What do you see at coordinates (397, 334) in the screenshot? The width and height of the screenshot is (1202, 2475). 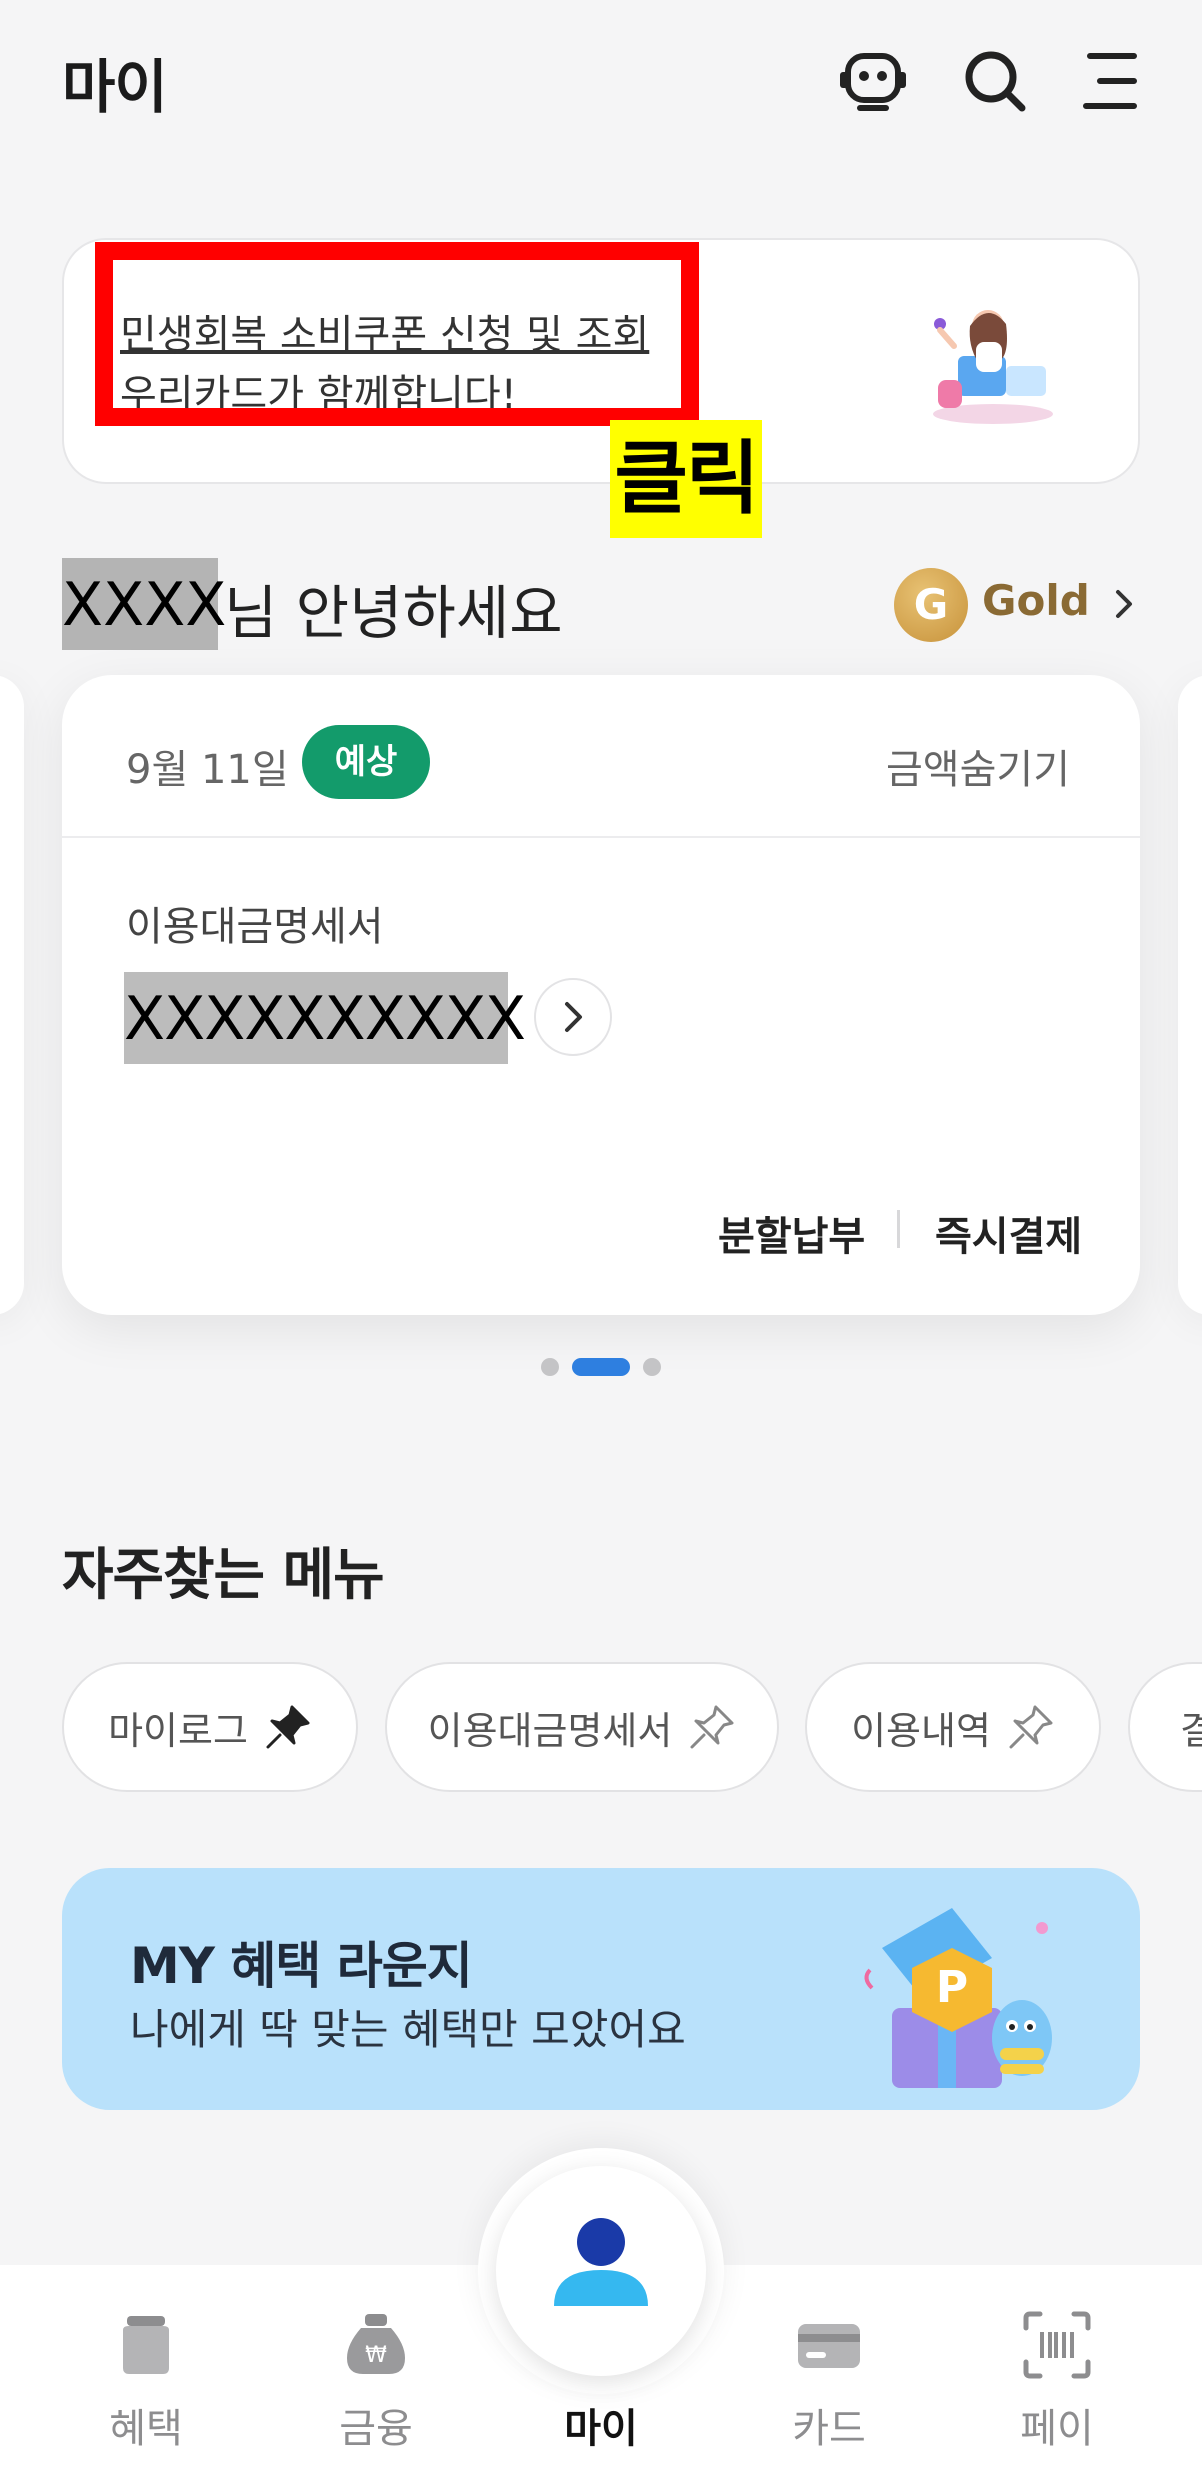 I see `highlight-box` at bounding box center [397, 334].